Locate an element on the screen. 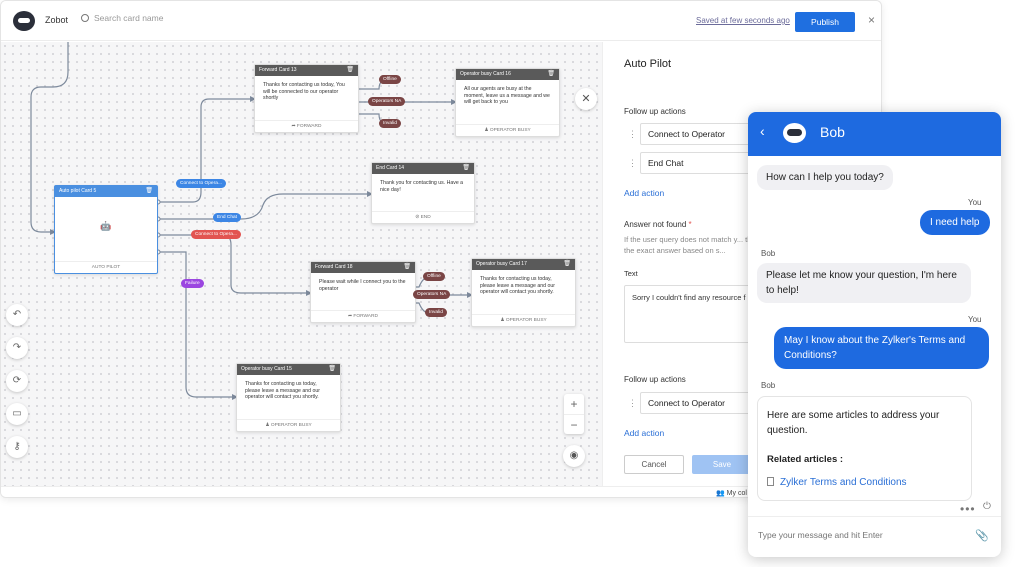 The height and width of the screenshot is (567, 1025). undo-icon: ↶ is located at coordinates (17, 315).